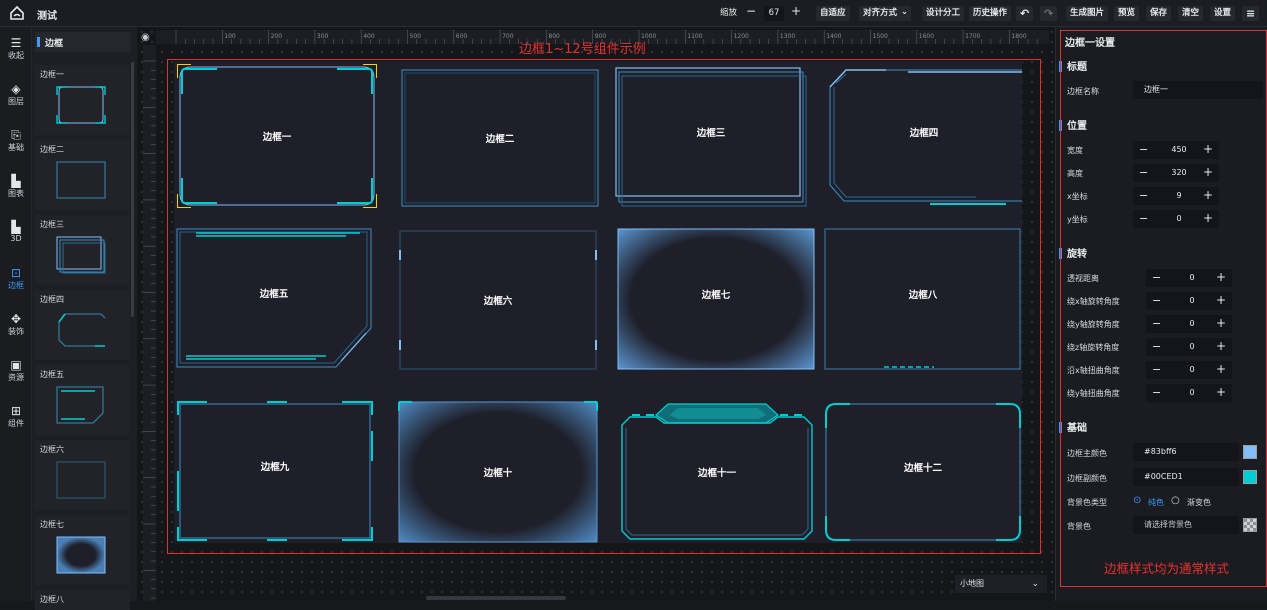 Image resolution: width=1267 pixels, height=610 pixels. I want to click on history-button: 历史操作, so click(990, 13).